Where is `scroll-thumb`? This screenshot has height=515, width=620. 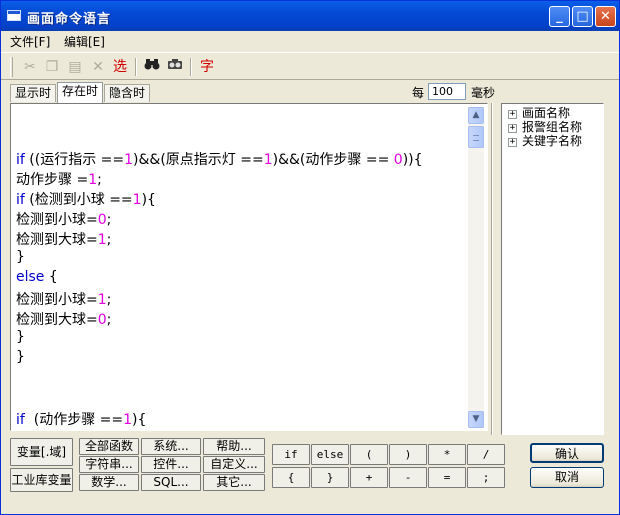 scroll-thumb is located at coordinates (476, 137).